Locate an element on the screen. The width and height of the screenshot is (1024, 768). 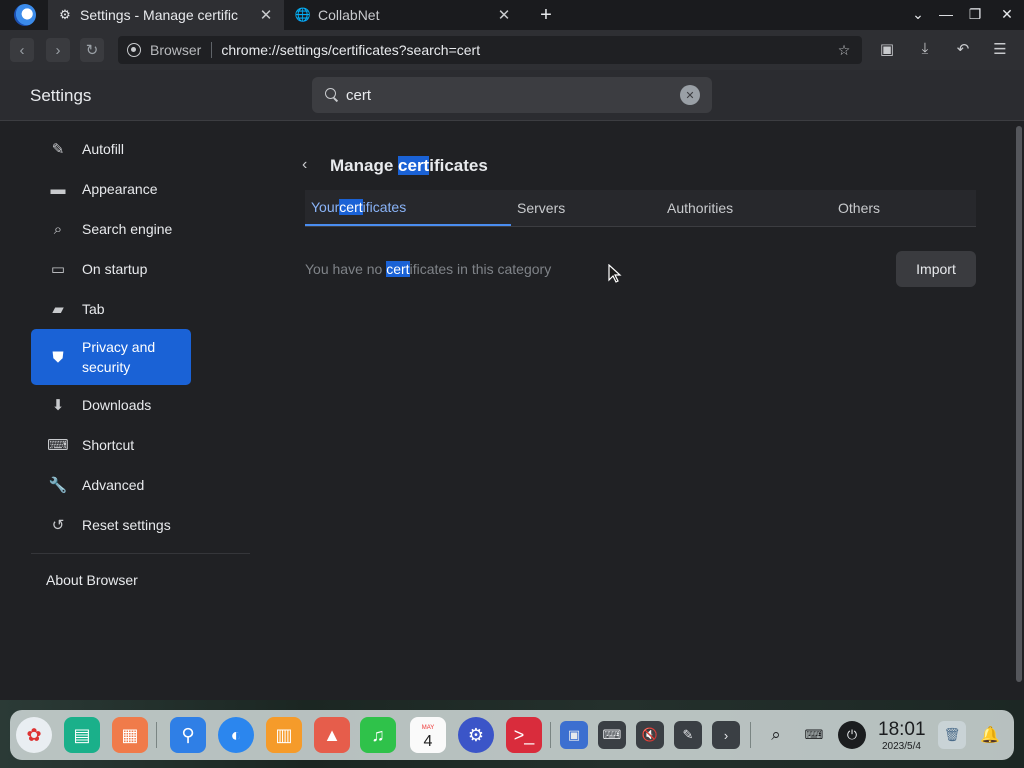
site-label: Browser is located at coordinates (181, 50).